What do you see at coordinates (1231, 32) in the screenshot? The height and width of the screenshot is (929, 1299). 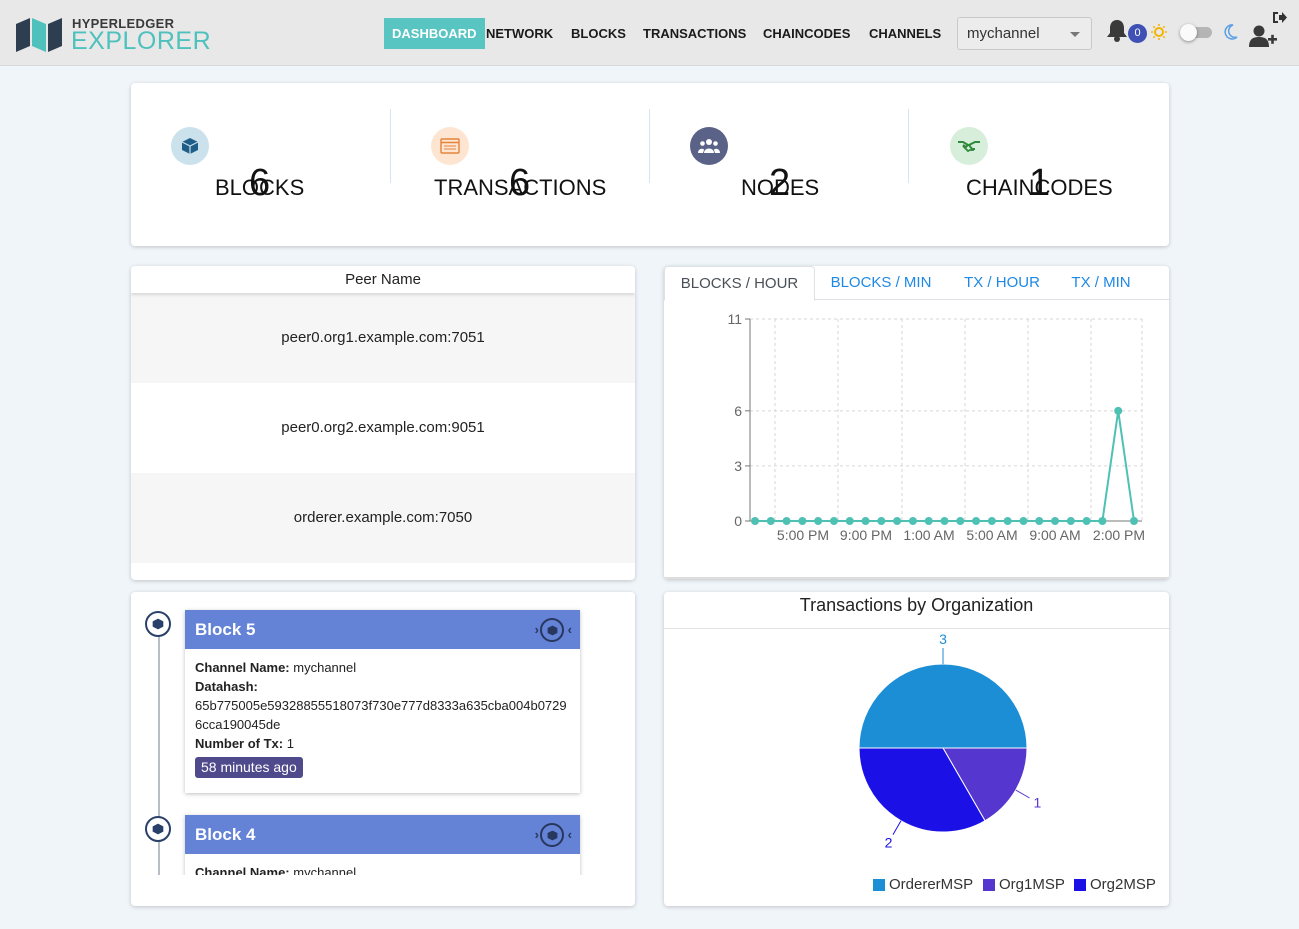 I see `moon-icon` at bounding box center [1231, 32].